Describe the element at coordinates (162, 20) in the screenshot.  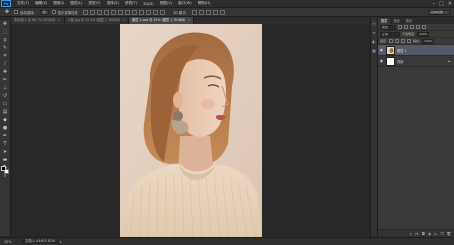
I see `document-tab-active: 图层 1.psd @ 25% (图层 1, RGB/8) ×` at that location.